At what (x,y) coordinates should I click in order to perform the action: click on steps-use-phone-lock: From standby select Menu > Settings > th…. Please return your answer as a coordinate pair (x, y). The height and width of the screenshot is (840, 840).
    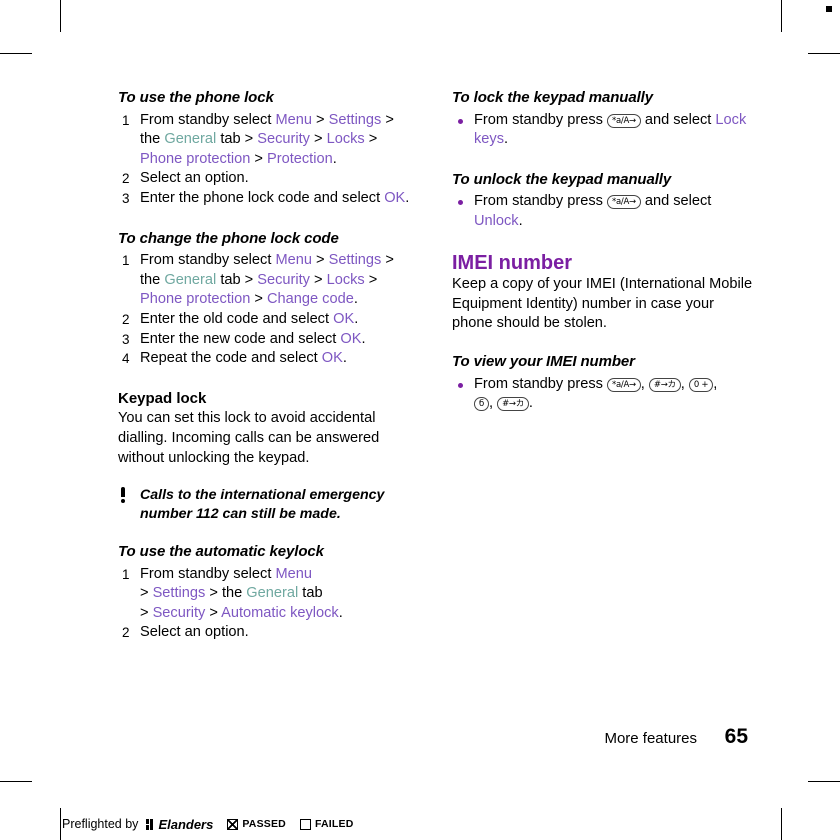
    Looking at the image, I should click on (268, 160).